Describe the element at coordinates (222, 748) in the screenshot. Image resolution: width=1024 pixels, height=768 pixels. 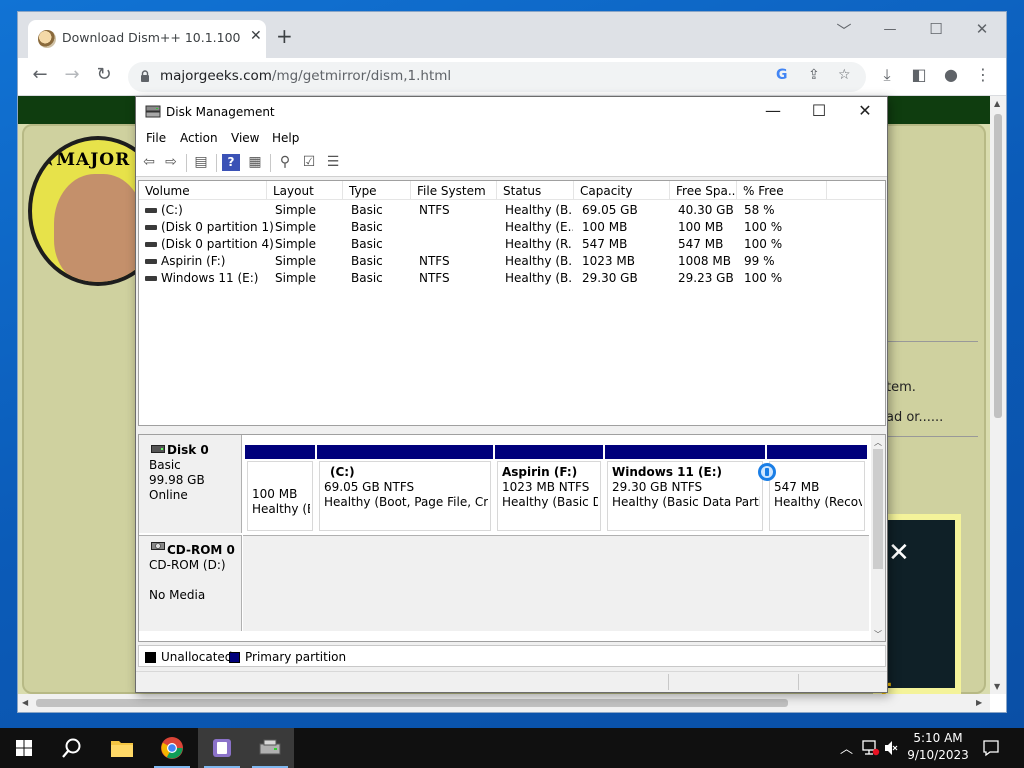
I see `taskbar-app` at that location.